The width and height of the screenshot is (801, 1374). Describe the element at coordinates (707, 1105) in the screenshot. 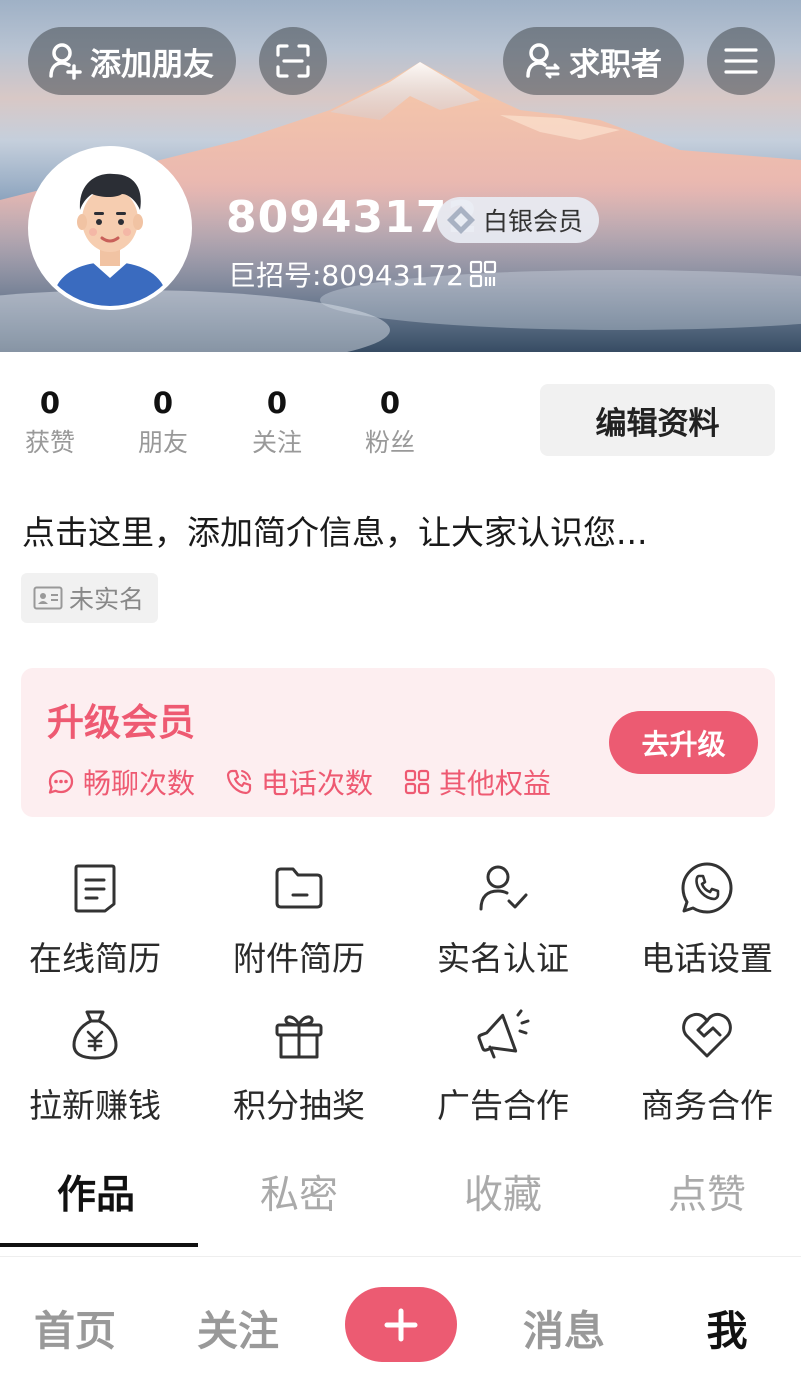

I see `grid-item-label: 商务合作` at that location.